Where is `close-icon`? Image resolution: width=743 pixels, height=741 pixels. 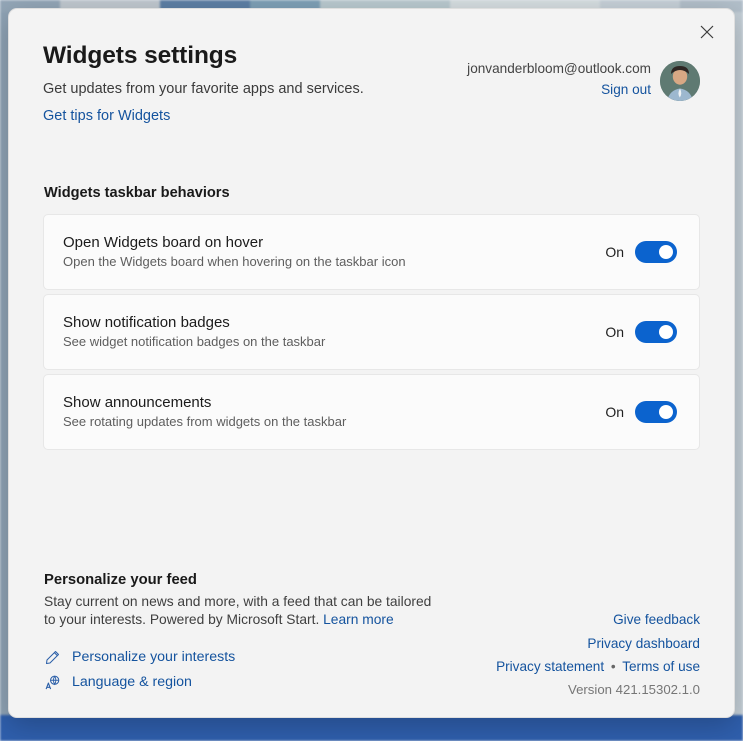
close-icon is located at coordinates (707, 32).